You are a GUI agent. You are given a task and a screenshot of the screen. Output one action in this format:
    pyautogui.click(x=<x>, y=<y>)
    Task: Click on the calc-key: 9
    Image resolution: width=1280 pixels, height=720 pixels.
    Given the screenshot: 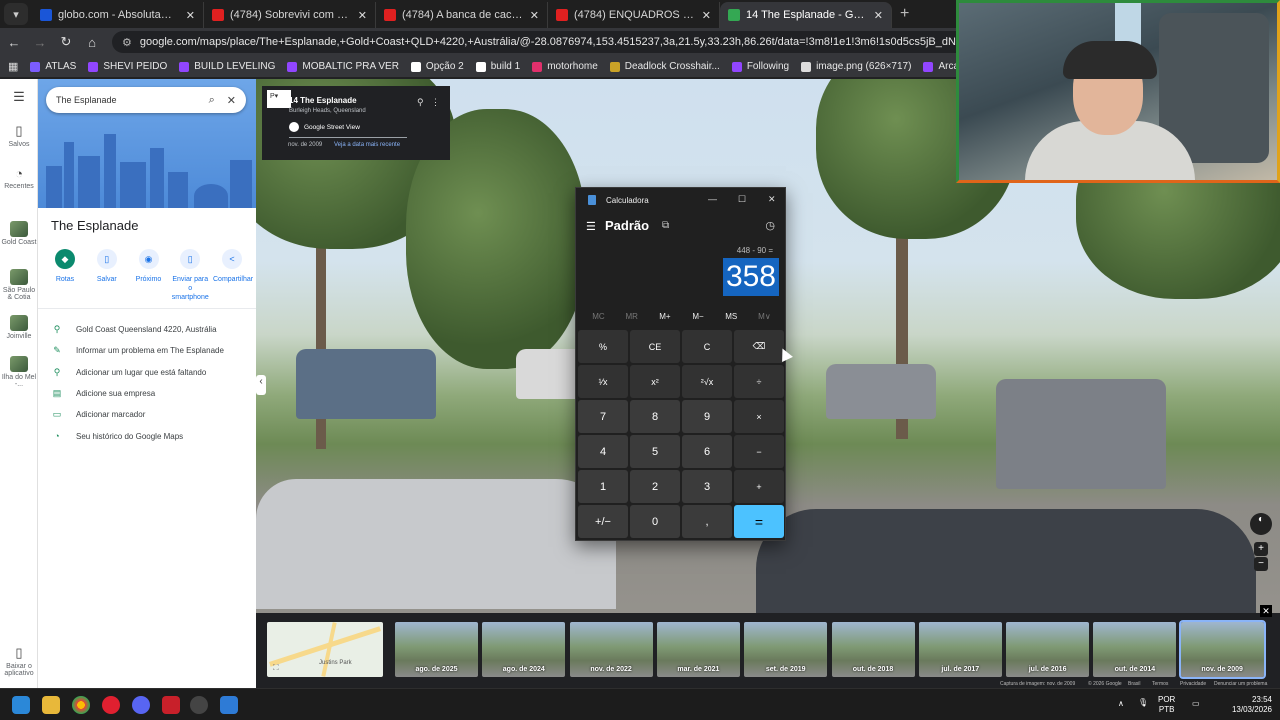 What is the action you would take?
    pyautogui.click(x=707, y=416)
    